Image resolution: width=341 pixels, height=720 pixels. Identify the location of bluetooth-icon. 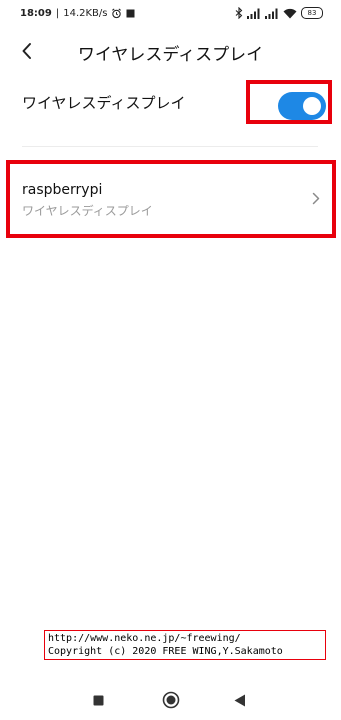
(239, 13).